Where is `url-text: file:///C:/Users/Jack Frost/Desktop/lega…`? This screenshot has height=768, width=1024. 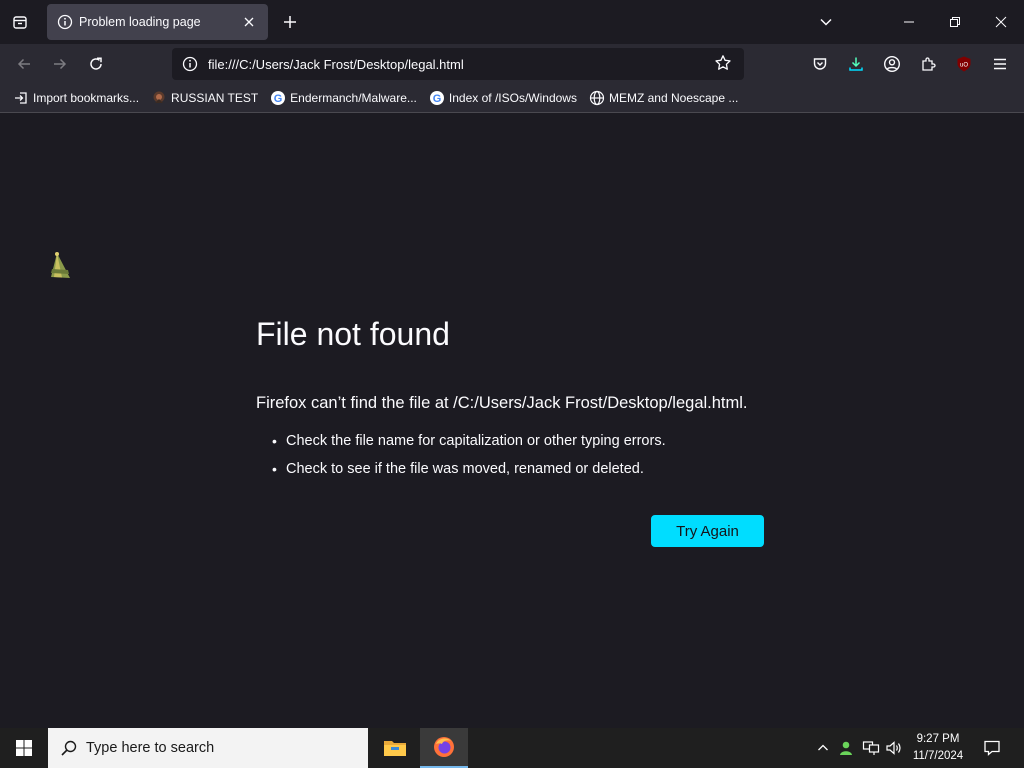
url-text: file:///C:/Users/Jack Frost/Desktop/lega… is located at coordinates (461, 64).